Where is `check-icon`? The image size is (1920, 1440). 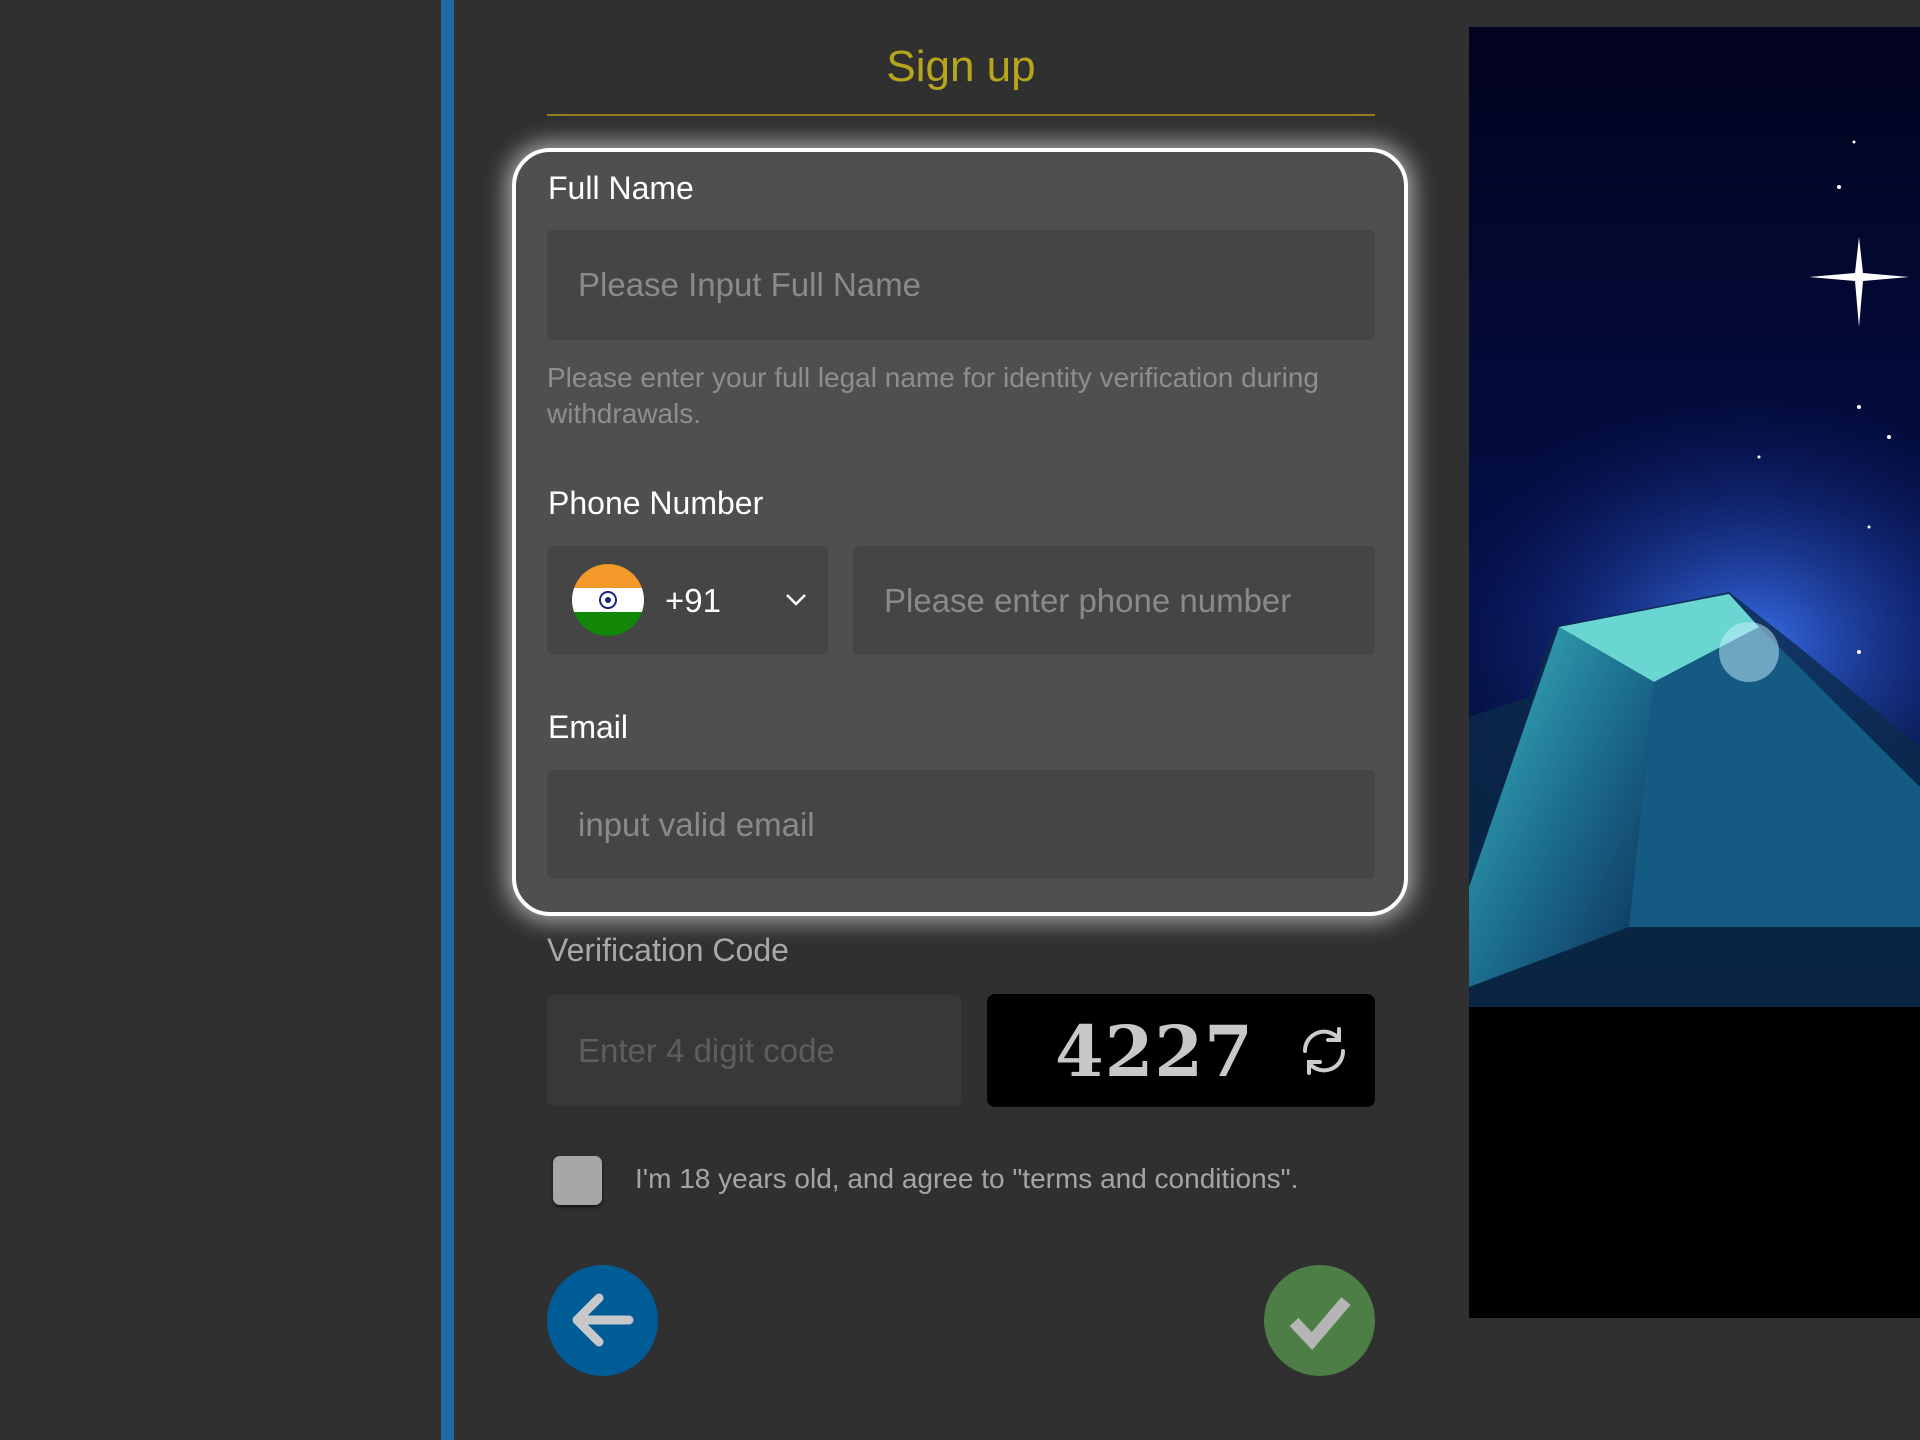
check-icon is located at coordinates (1320, 1323).